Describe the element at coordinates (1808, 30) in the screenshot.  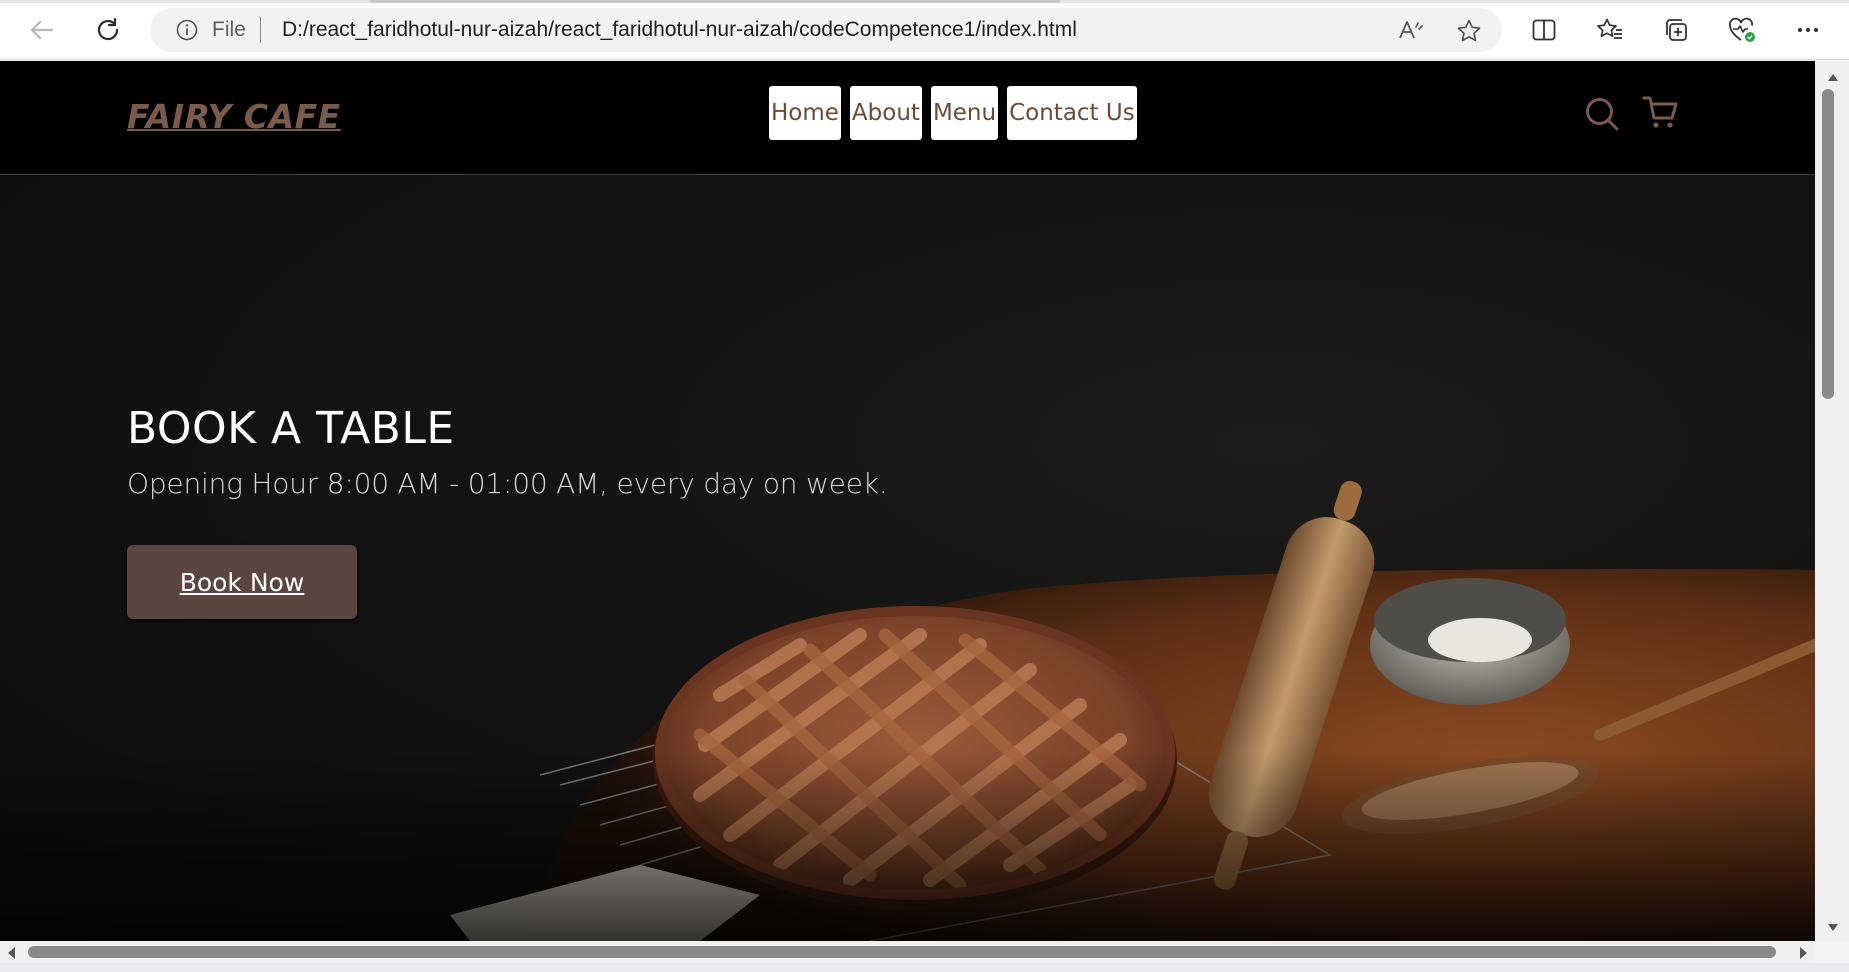
I see `more-icon` at that location.